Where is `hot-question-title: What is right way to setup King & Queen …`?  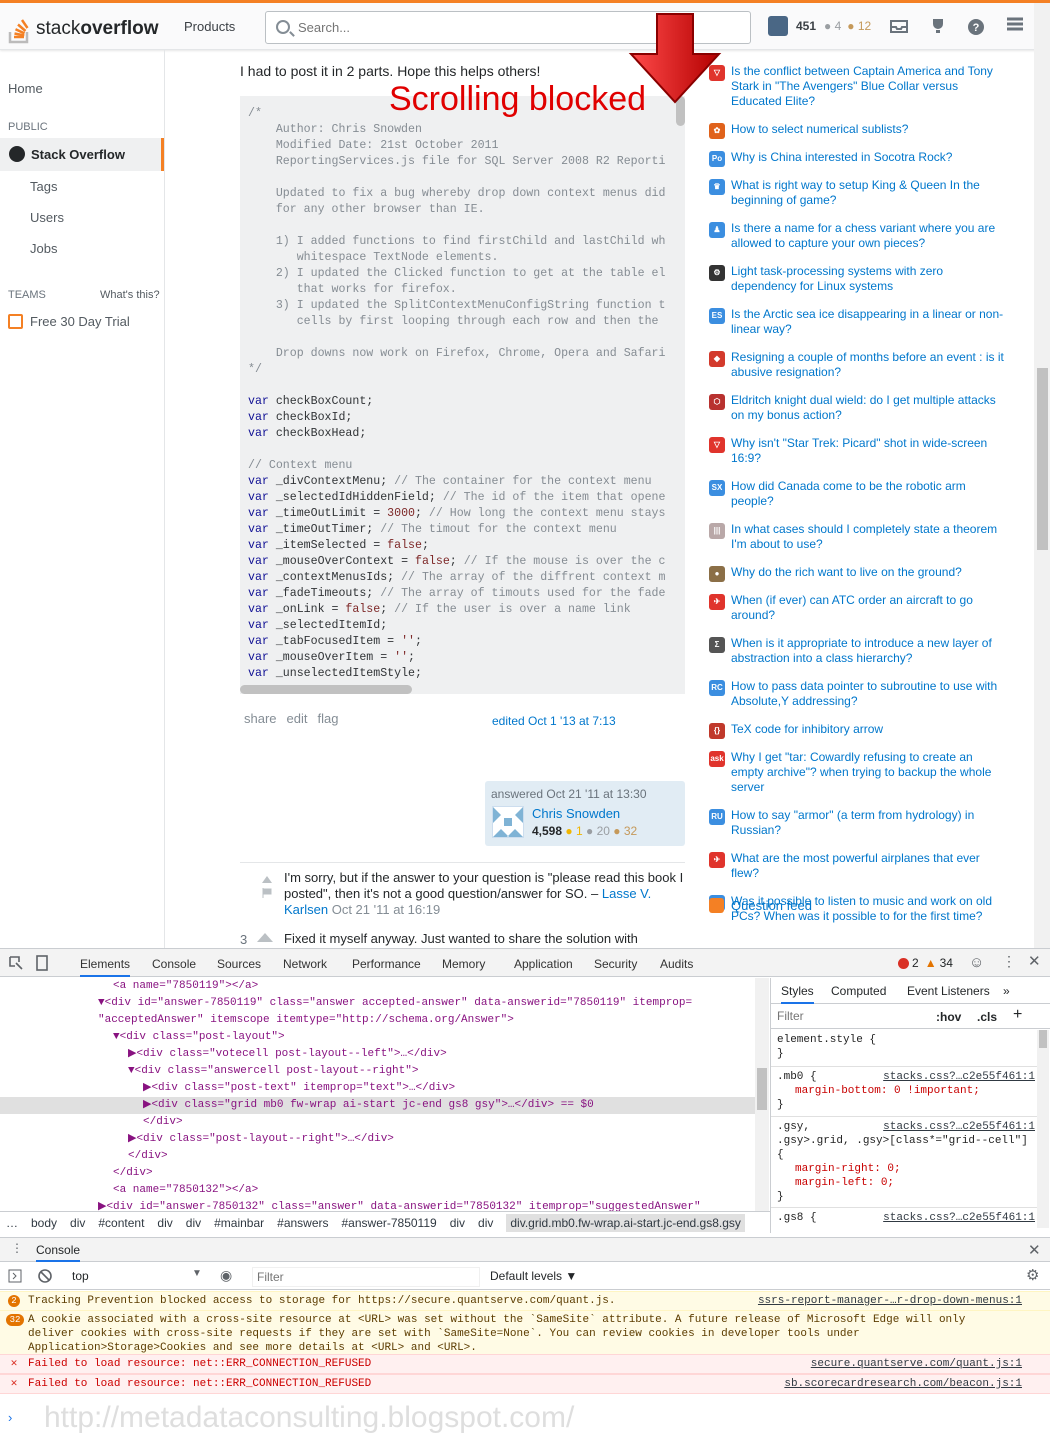
hot-question-title: What is right way to setup King & Queen … is located at coordinates (867, 193).